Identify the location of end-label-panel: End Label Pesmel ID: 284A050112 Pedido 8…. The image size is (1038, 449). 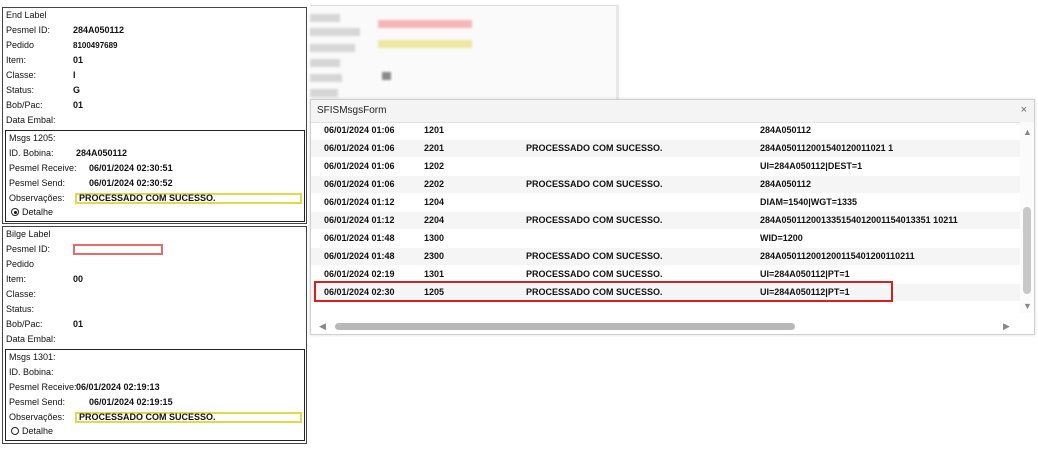
(154, 115).